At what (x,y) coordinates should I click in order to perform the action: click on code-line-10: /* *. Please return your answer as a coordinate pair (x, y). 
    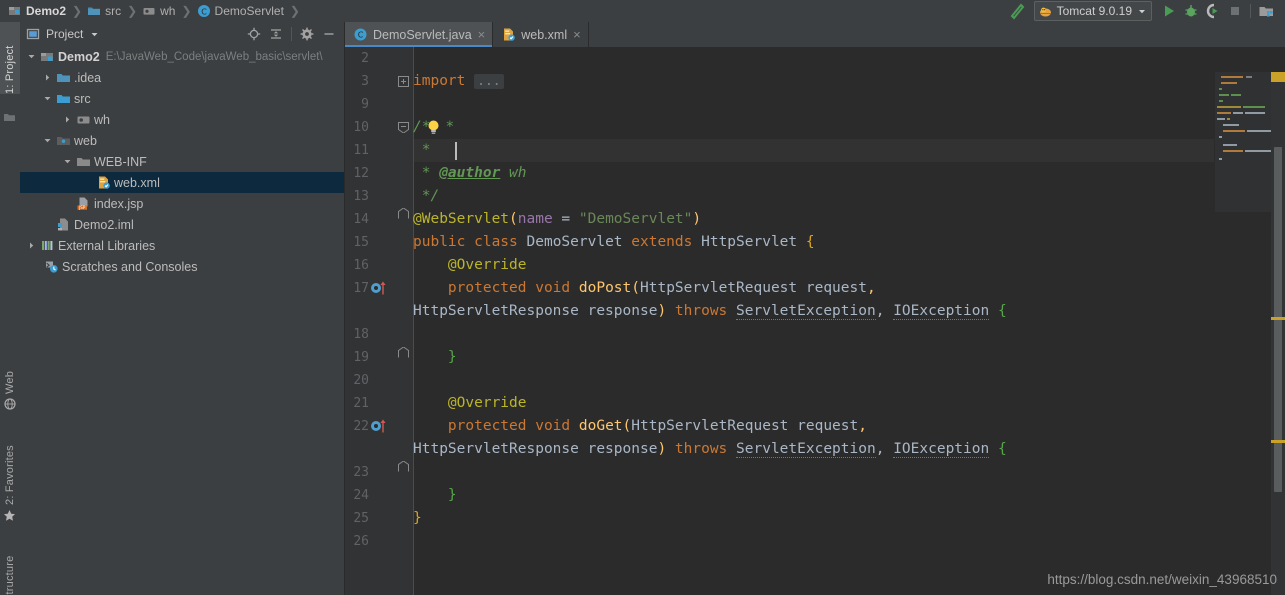
    Looking at the image, I should click on (434, 127).